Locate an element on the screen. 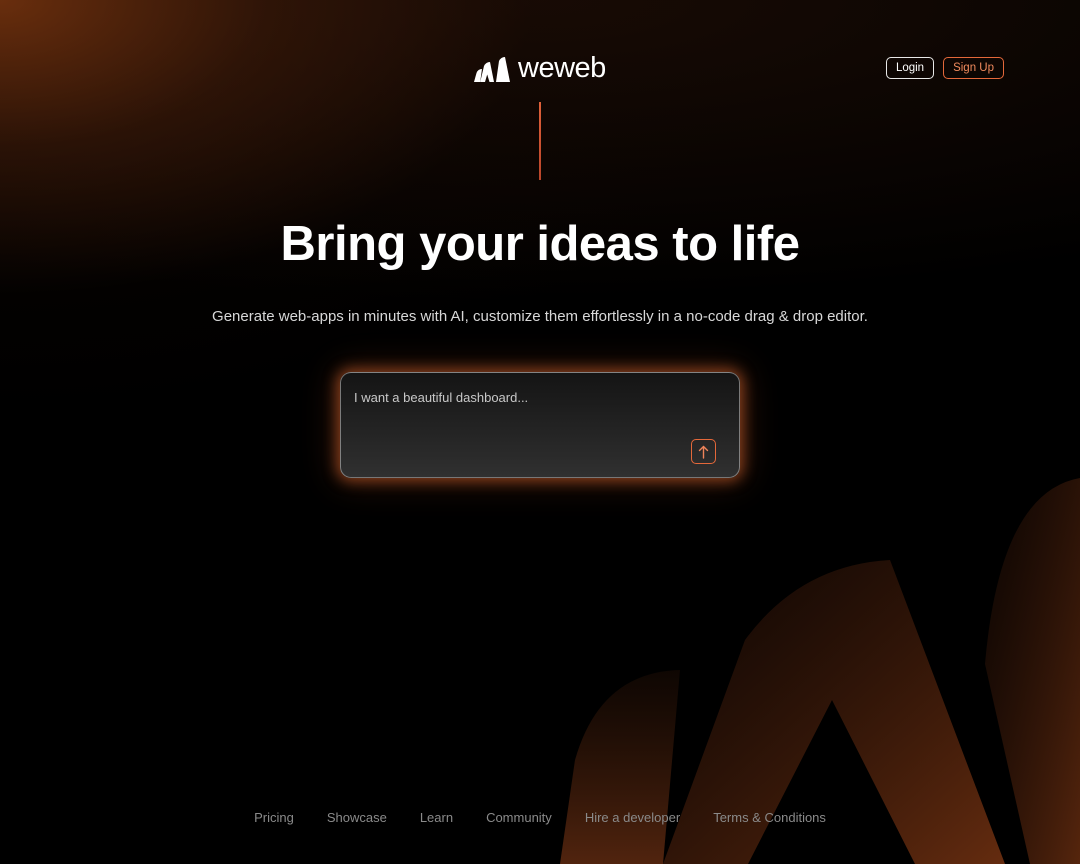 The height and width of the screenshot is (864, 1080). footer-link-terms: Terms & Conditions is located at coordinates (769, 817).